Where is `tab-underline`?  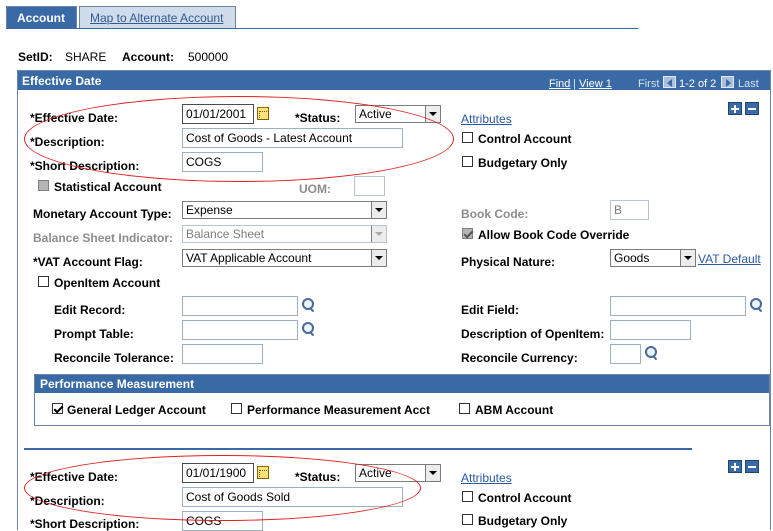 tab-underline is located at coordinates (322, 28).